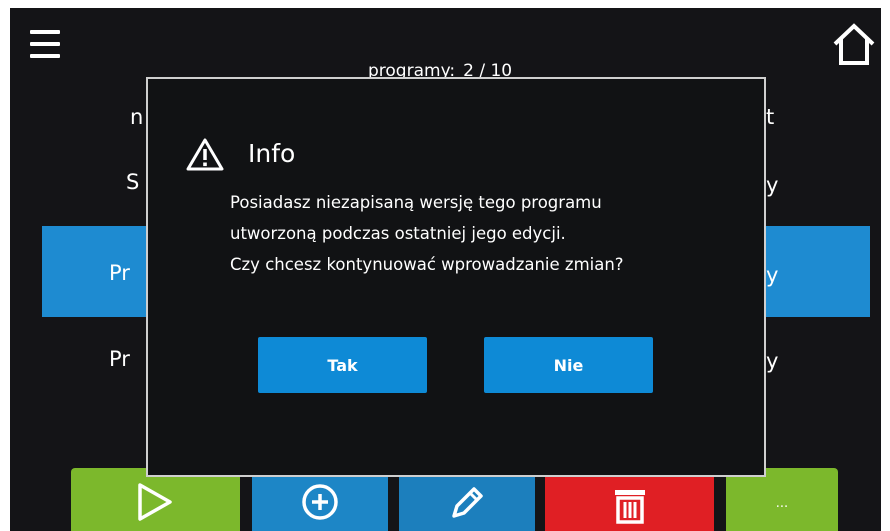  What do you see at coordinates (45, 44) in the screenshot?
I see `hamburger-menu-icon` at bounding box center [45, 44].